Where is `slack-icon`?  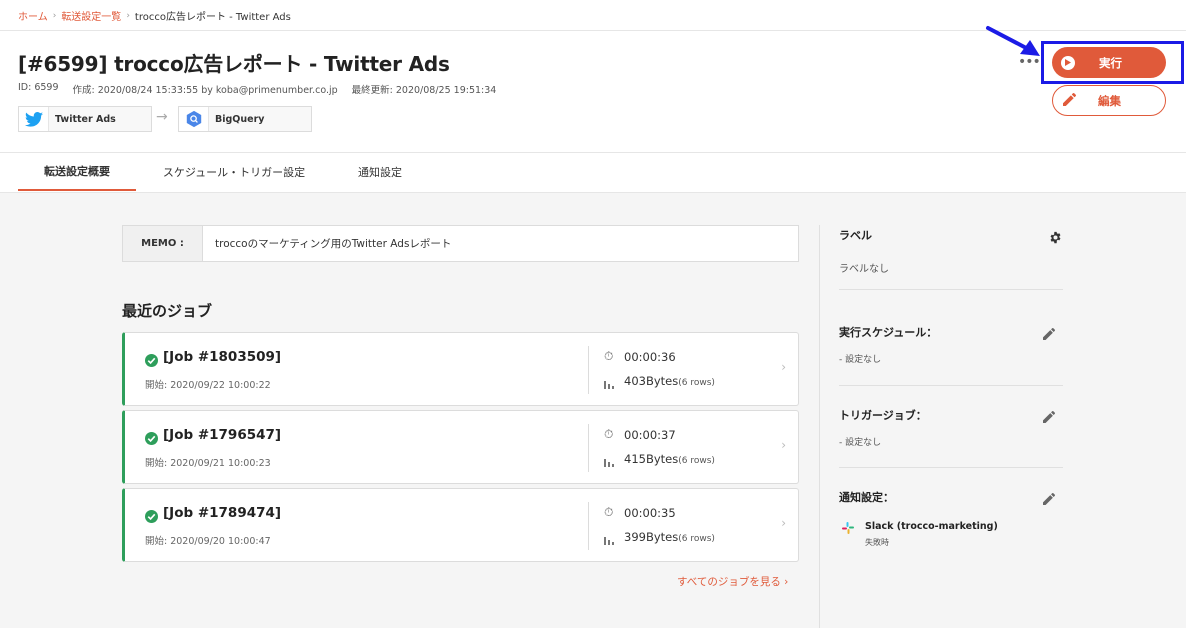 slack-icon is located at coordinates (848, 528).